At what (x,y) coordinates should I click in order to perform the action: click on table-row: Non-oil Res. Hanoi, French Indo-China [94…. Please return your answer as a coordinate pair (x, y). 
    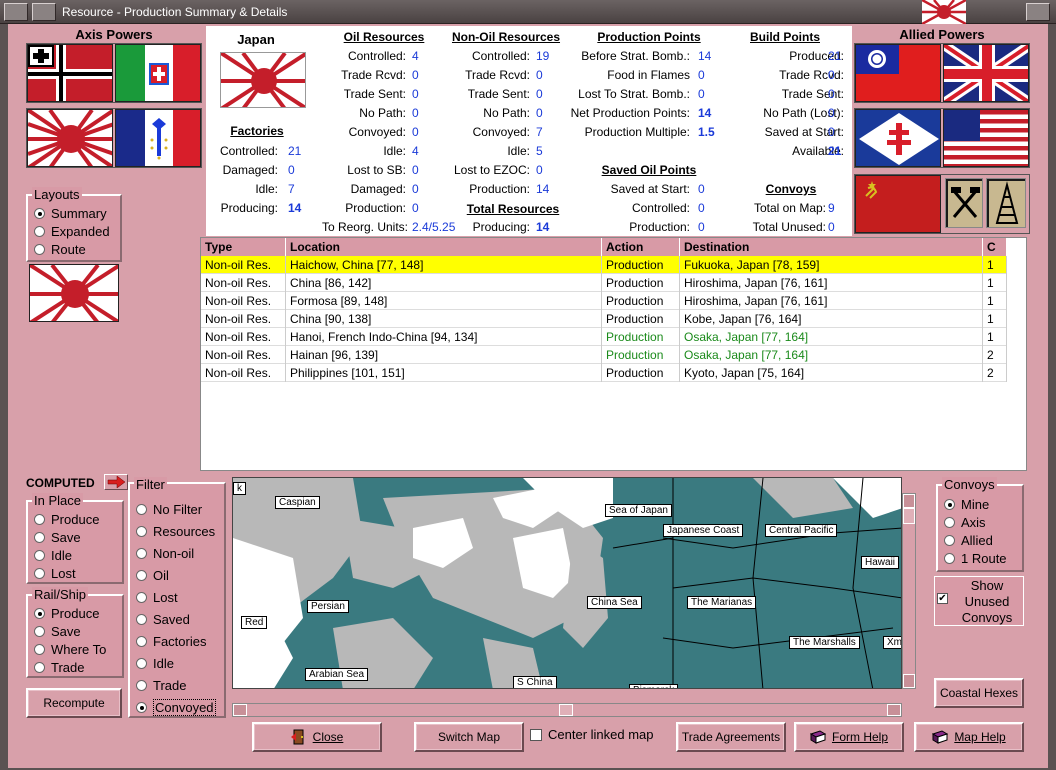
    Looking at the image, I should click on (604, 337).